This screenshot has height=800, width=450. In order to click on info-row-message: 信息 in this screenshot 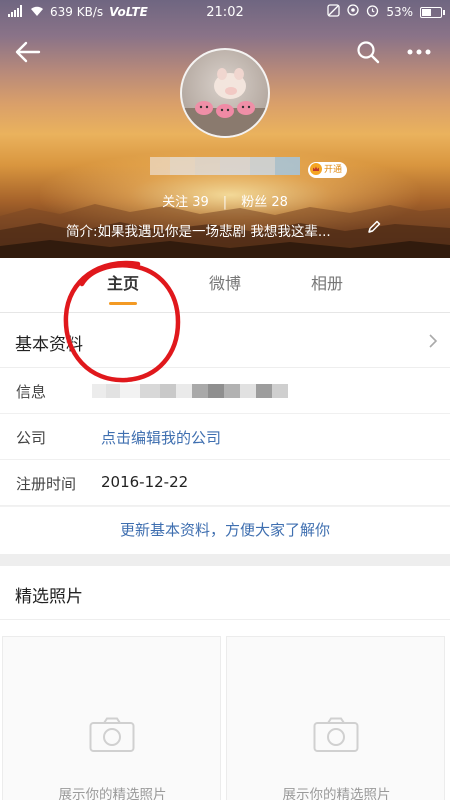, I will do `click(225, 391)`.